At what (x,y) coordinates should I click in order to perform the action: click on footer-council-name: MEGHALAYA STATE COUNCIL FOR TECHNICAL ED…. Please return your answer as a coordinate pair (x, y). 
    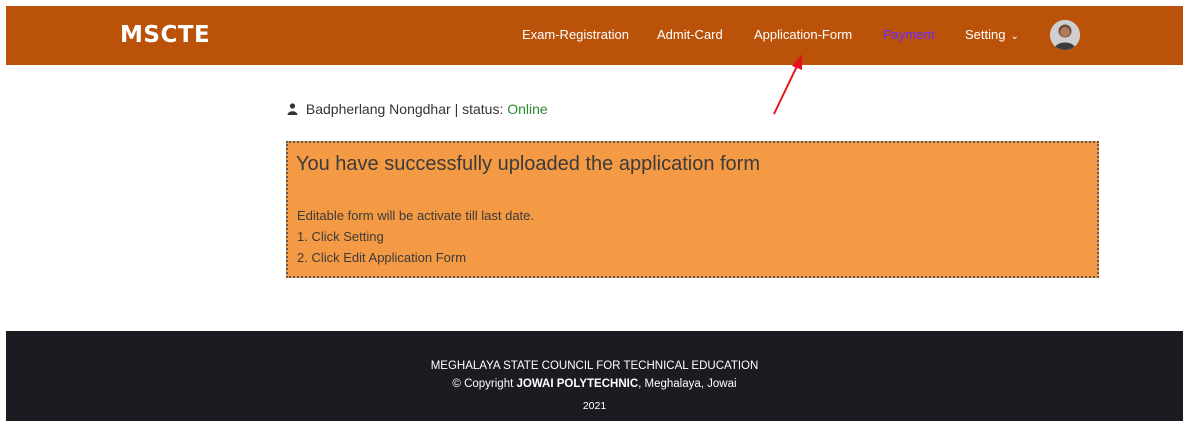
    Looking at the image, I should click on (594, 366).